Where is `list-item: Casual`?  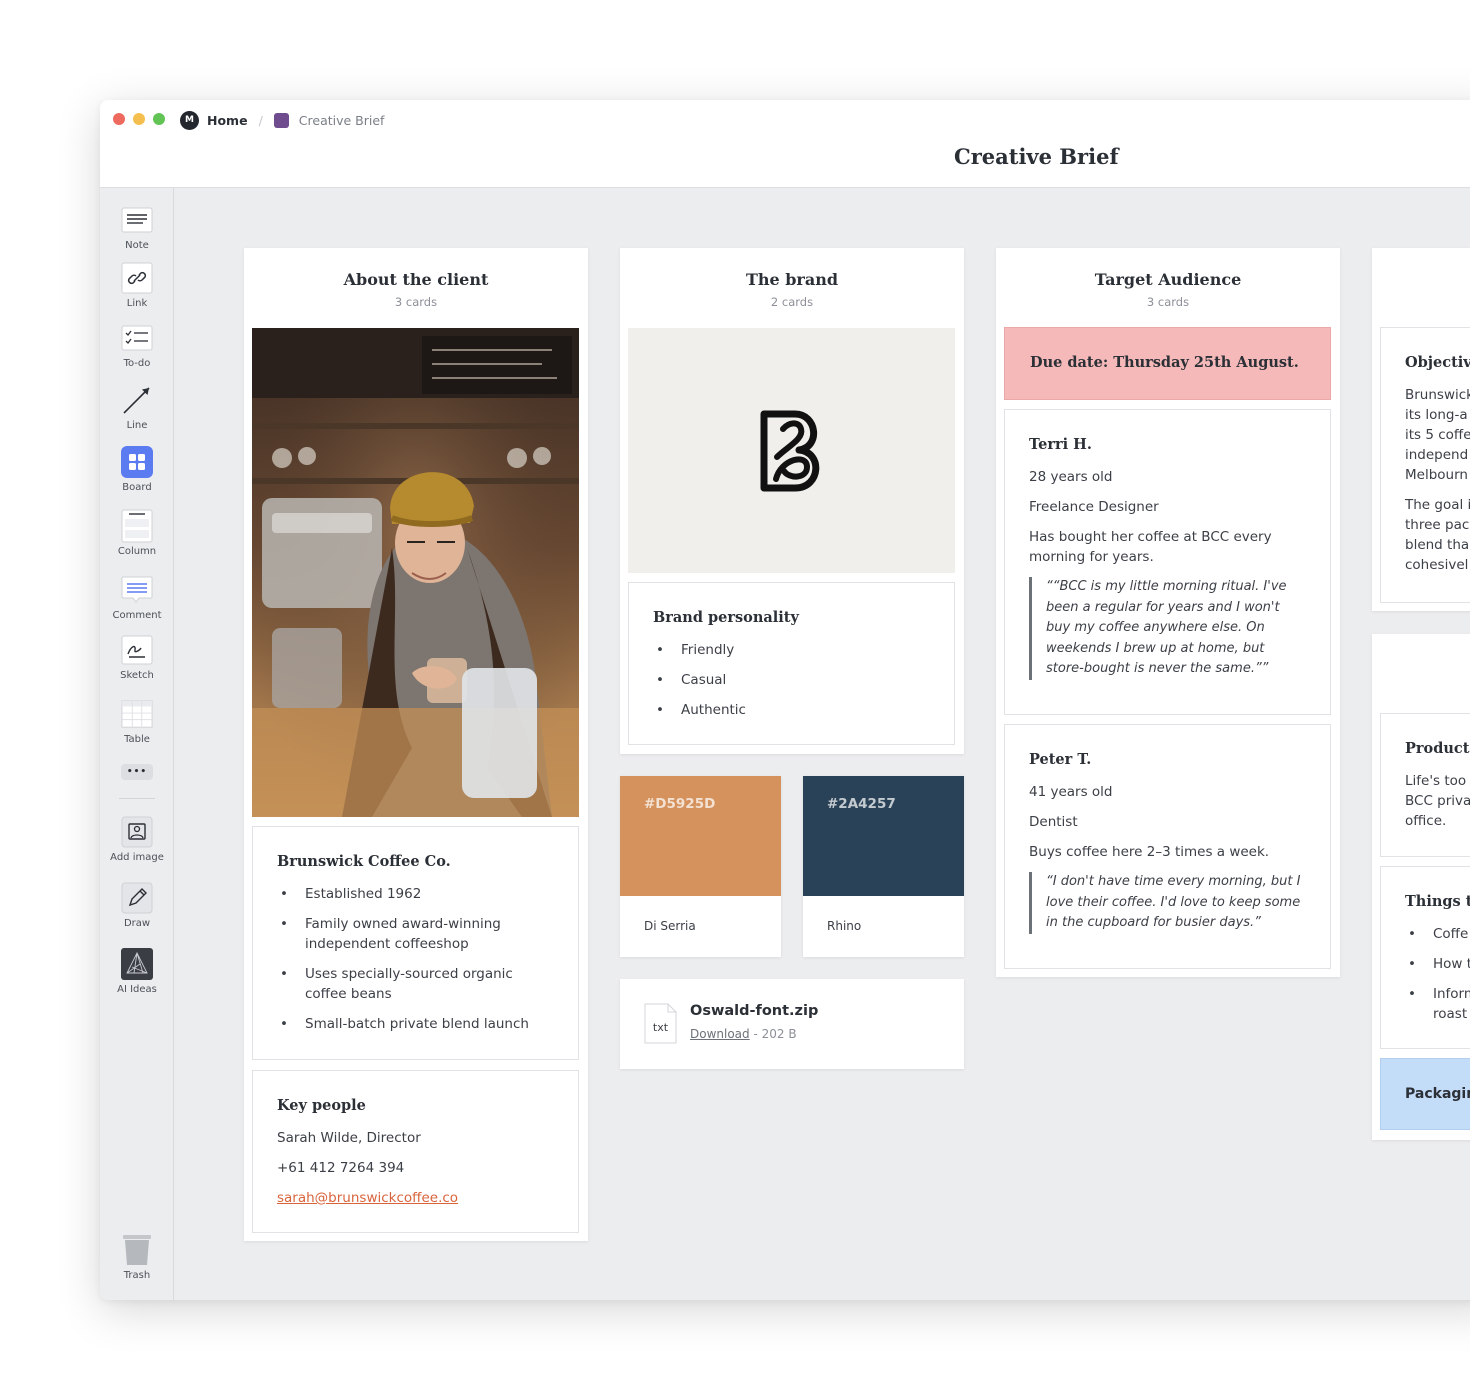 list-item: Casual is located at coordinates (791, 680).